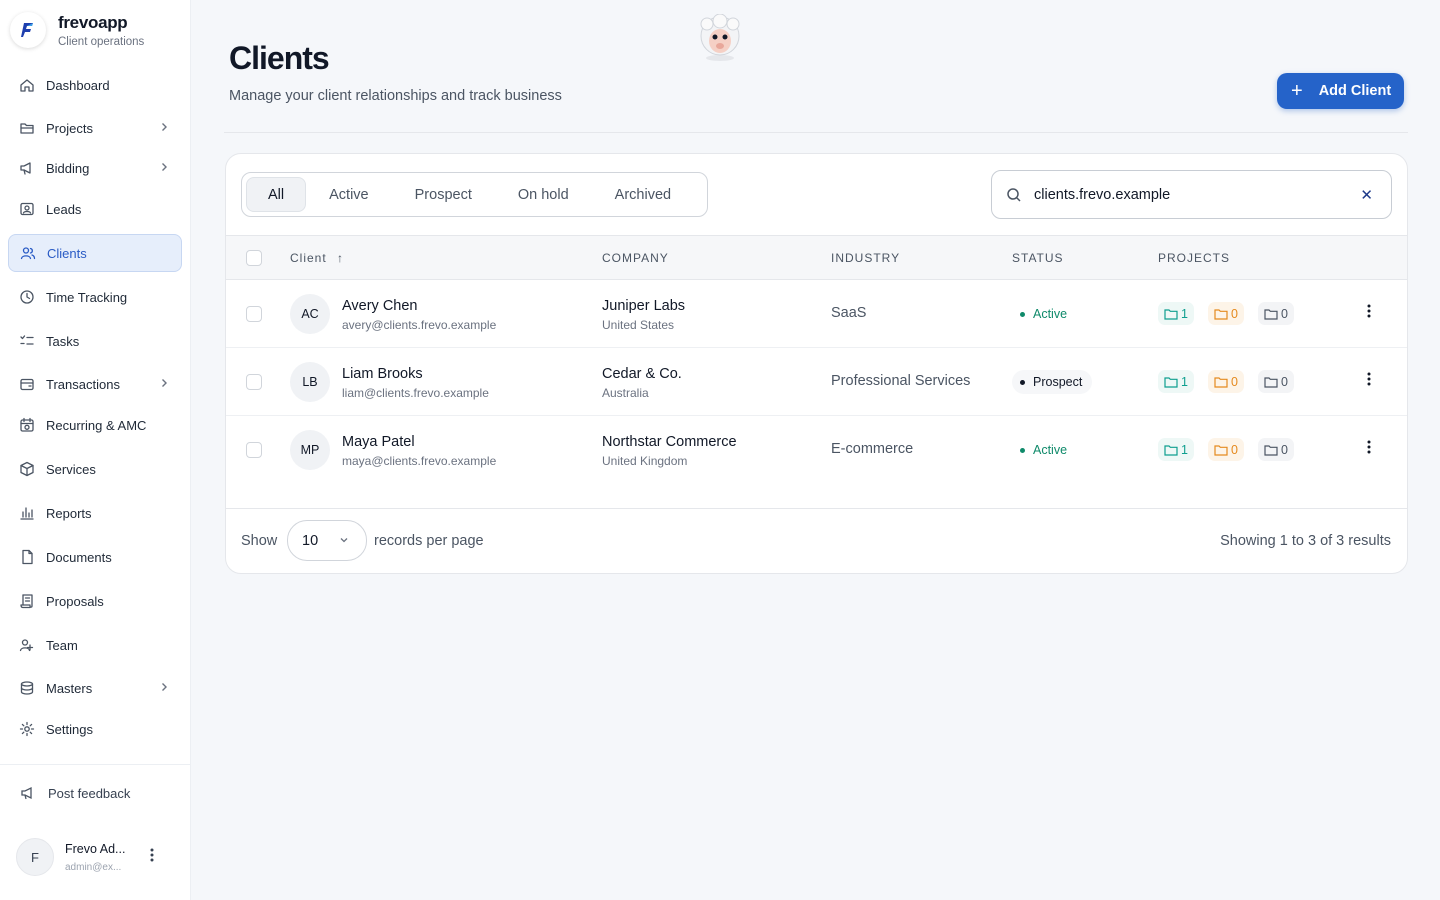  What do you see at coordinates (816, 508) in the screenshot?
I see `footer-divider` at bounding box center [816, 508].